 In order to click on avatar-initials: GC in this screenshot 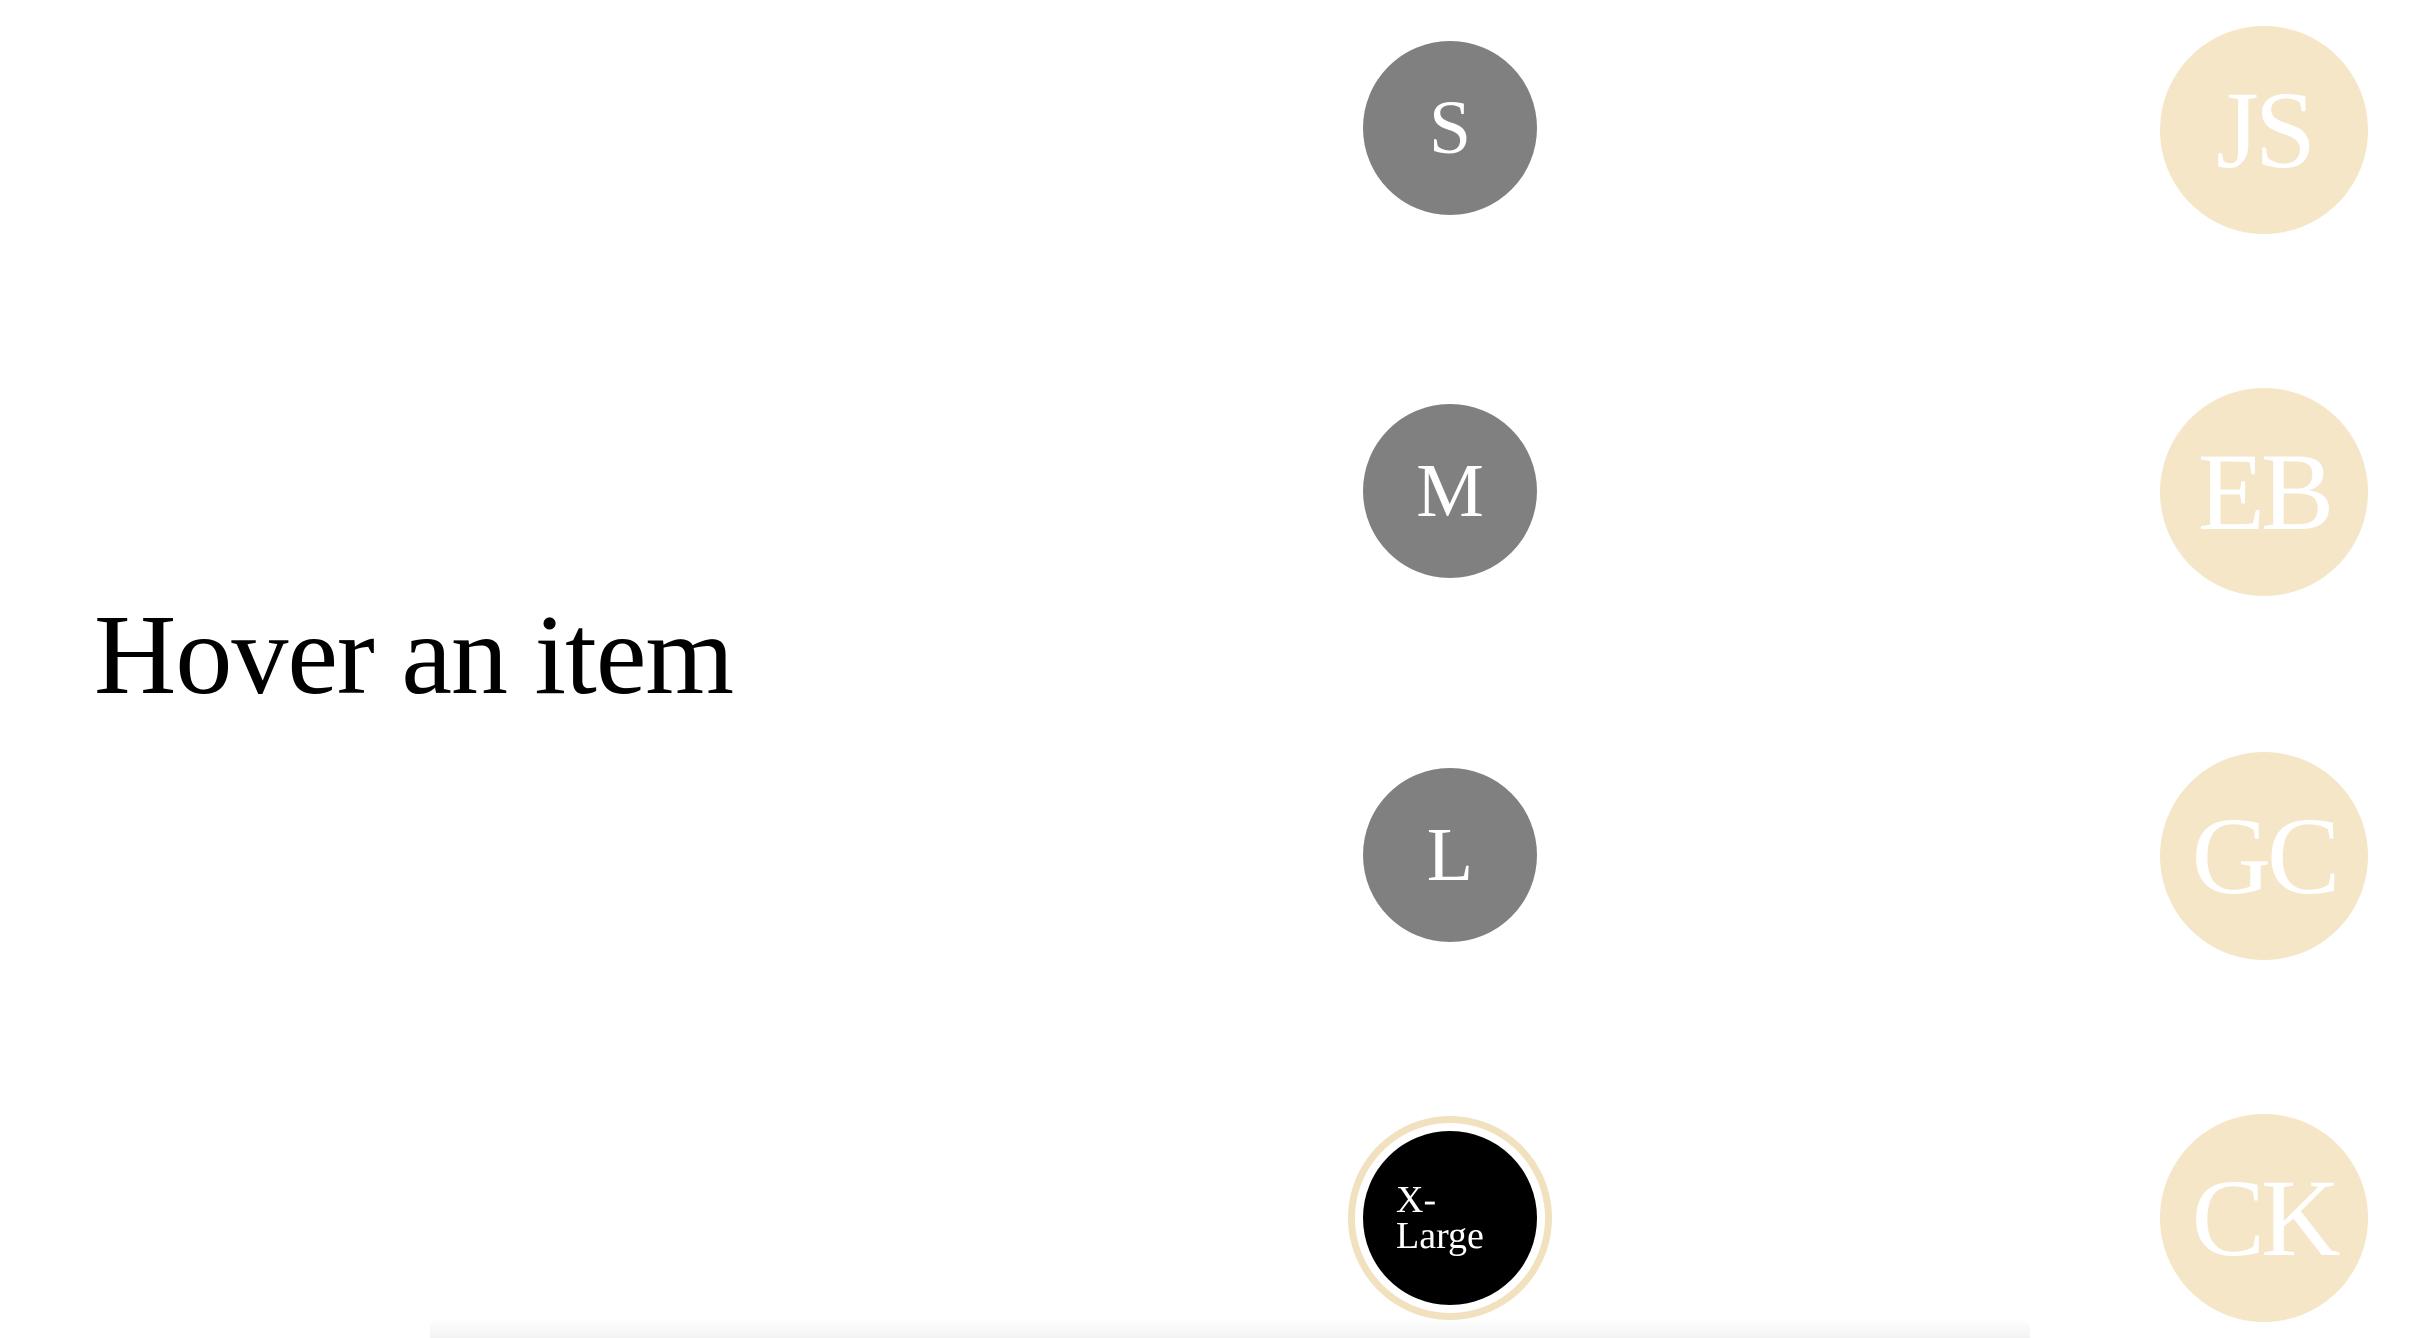, I will do `click(2266, 855)`.